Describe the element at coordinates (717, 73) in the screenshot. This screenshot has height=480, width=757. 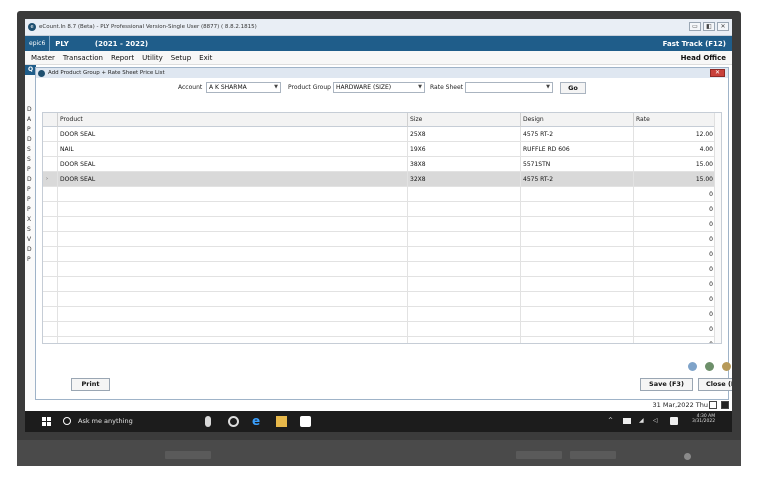
I see `close-icon: ✕` at that location.